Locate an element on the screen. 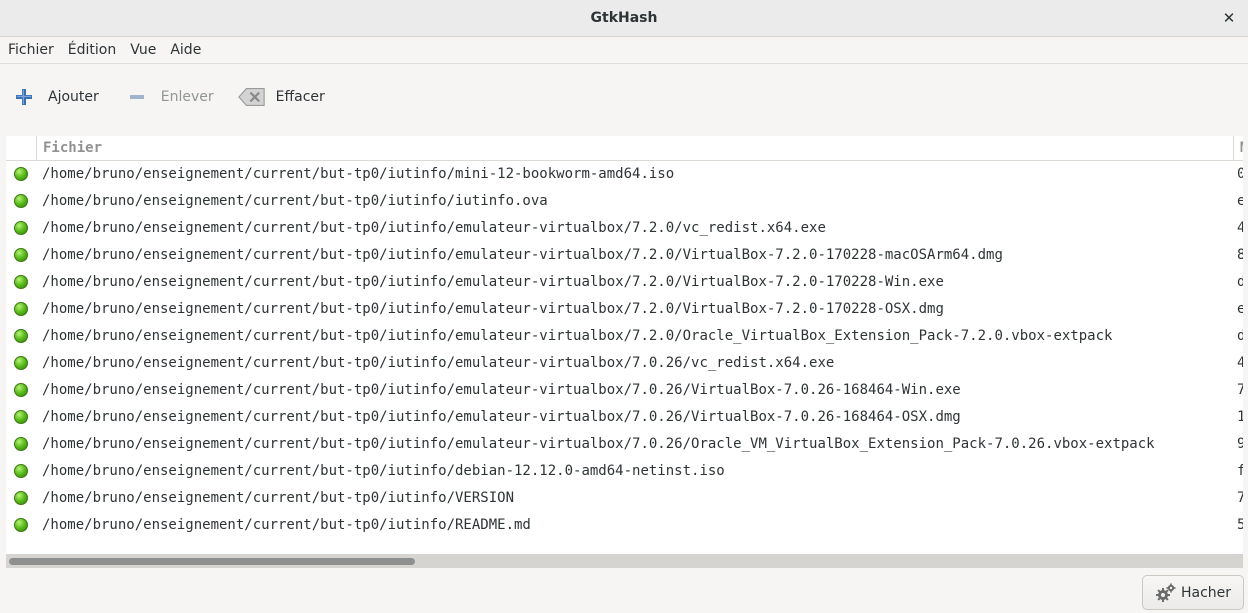 Image resolution: width=1248 pixels, height=613 pixels. horizontal-scrollbar is located at coordinates (624, 561).